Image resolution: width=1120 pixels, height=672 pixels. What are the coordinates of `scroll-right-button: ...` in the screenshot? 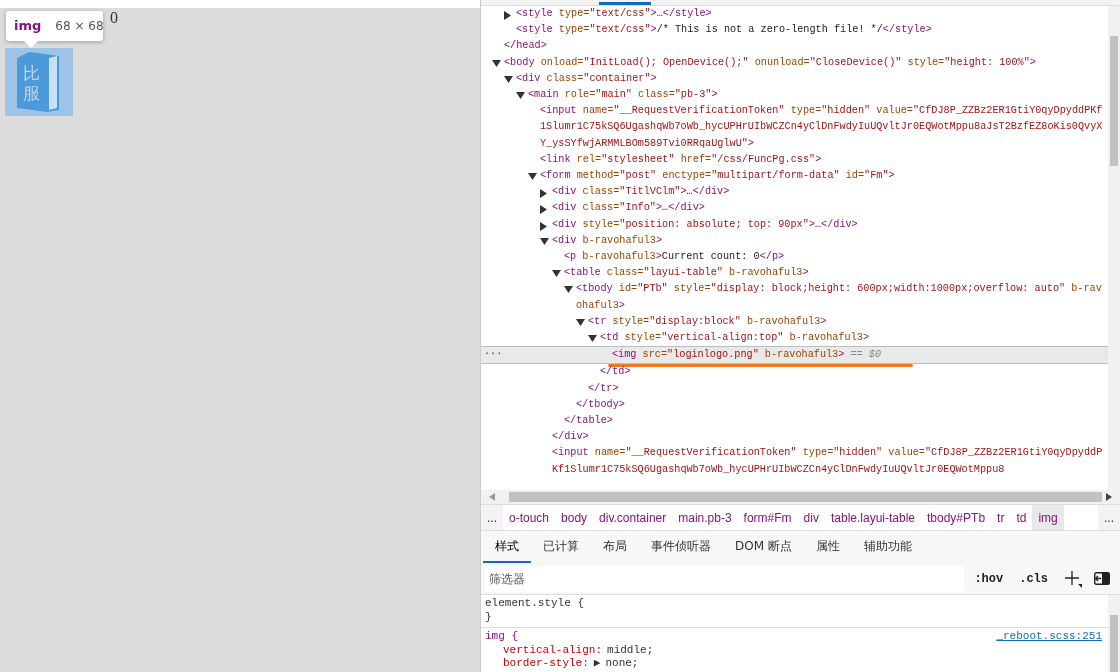 It's located at (1109, 517).